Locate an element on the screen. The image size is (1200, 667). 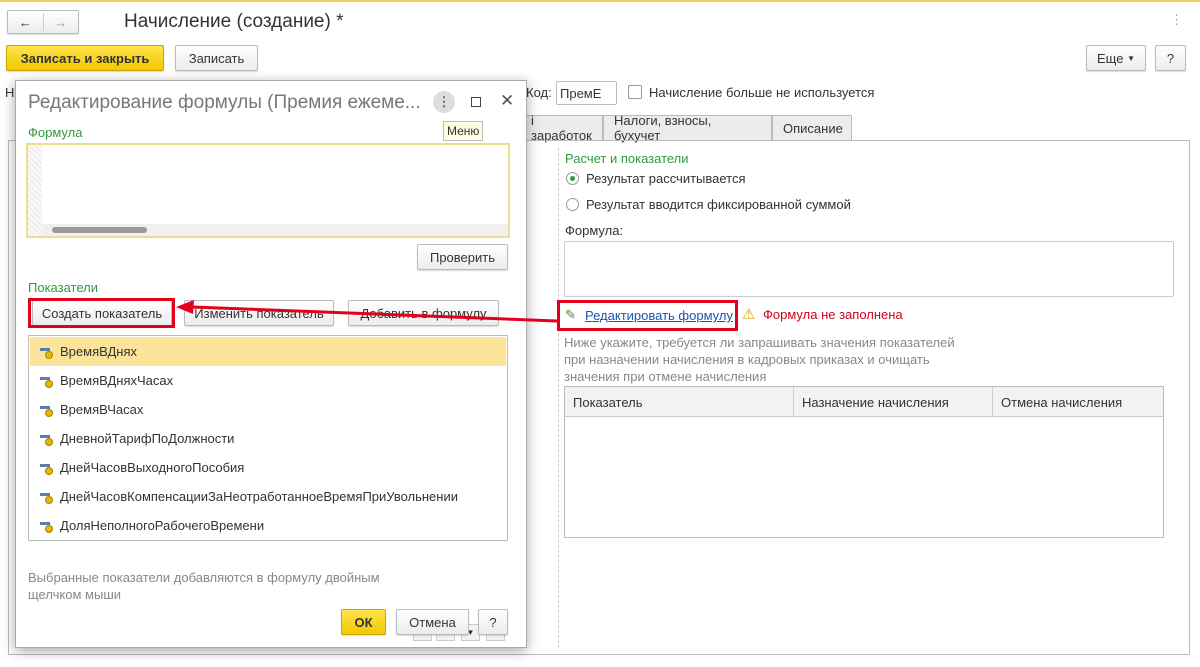
annotation-arrow is located at coordinates (367, 311).